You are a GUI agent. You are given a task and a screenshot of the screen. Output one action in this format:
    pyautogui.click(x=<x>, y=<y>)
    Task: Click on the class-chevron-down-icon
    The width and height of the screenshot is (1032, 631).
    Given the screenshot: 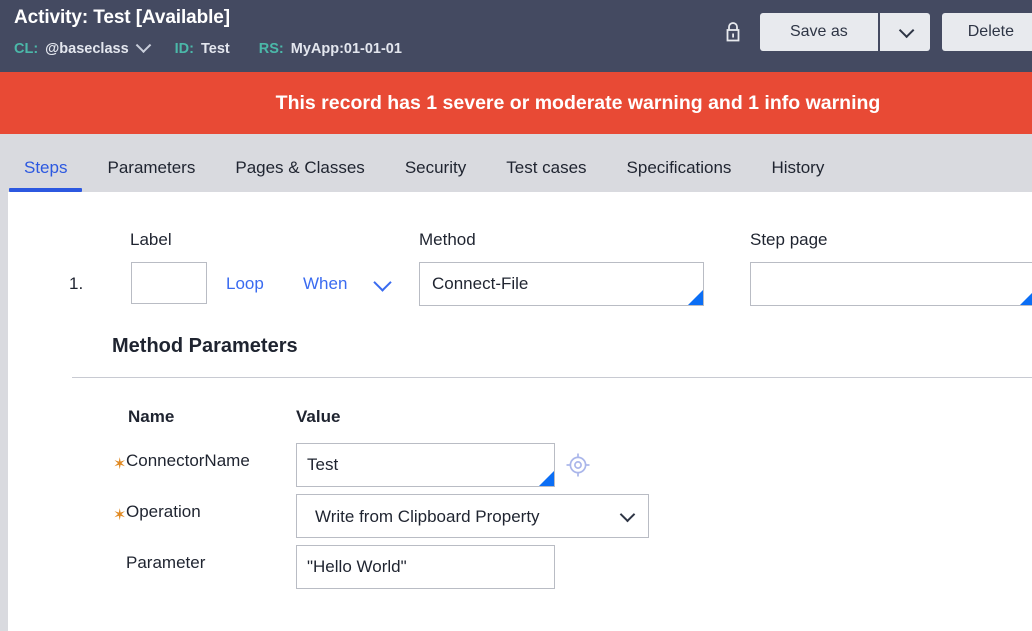 What is the action you would take?
    pyautogui.click(x=143, y=44)
    